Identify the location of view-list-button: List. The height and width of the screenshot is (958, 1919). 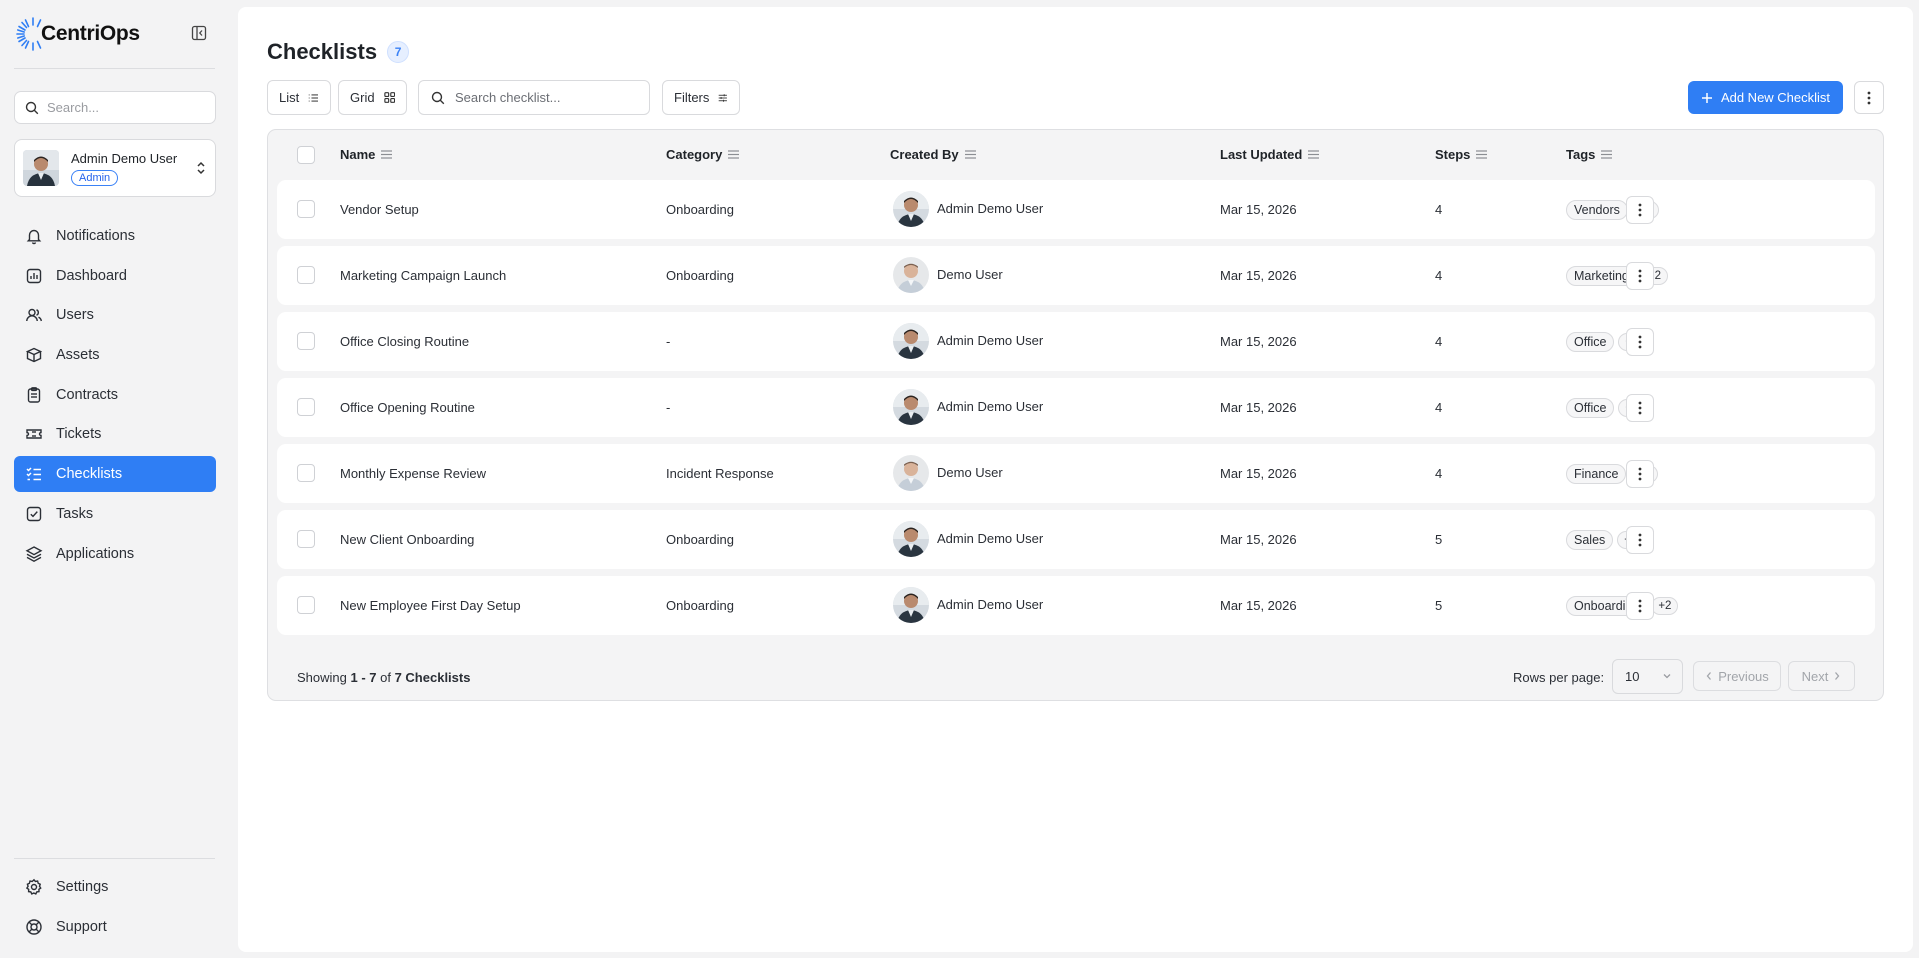
(299, 97).